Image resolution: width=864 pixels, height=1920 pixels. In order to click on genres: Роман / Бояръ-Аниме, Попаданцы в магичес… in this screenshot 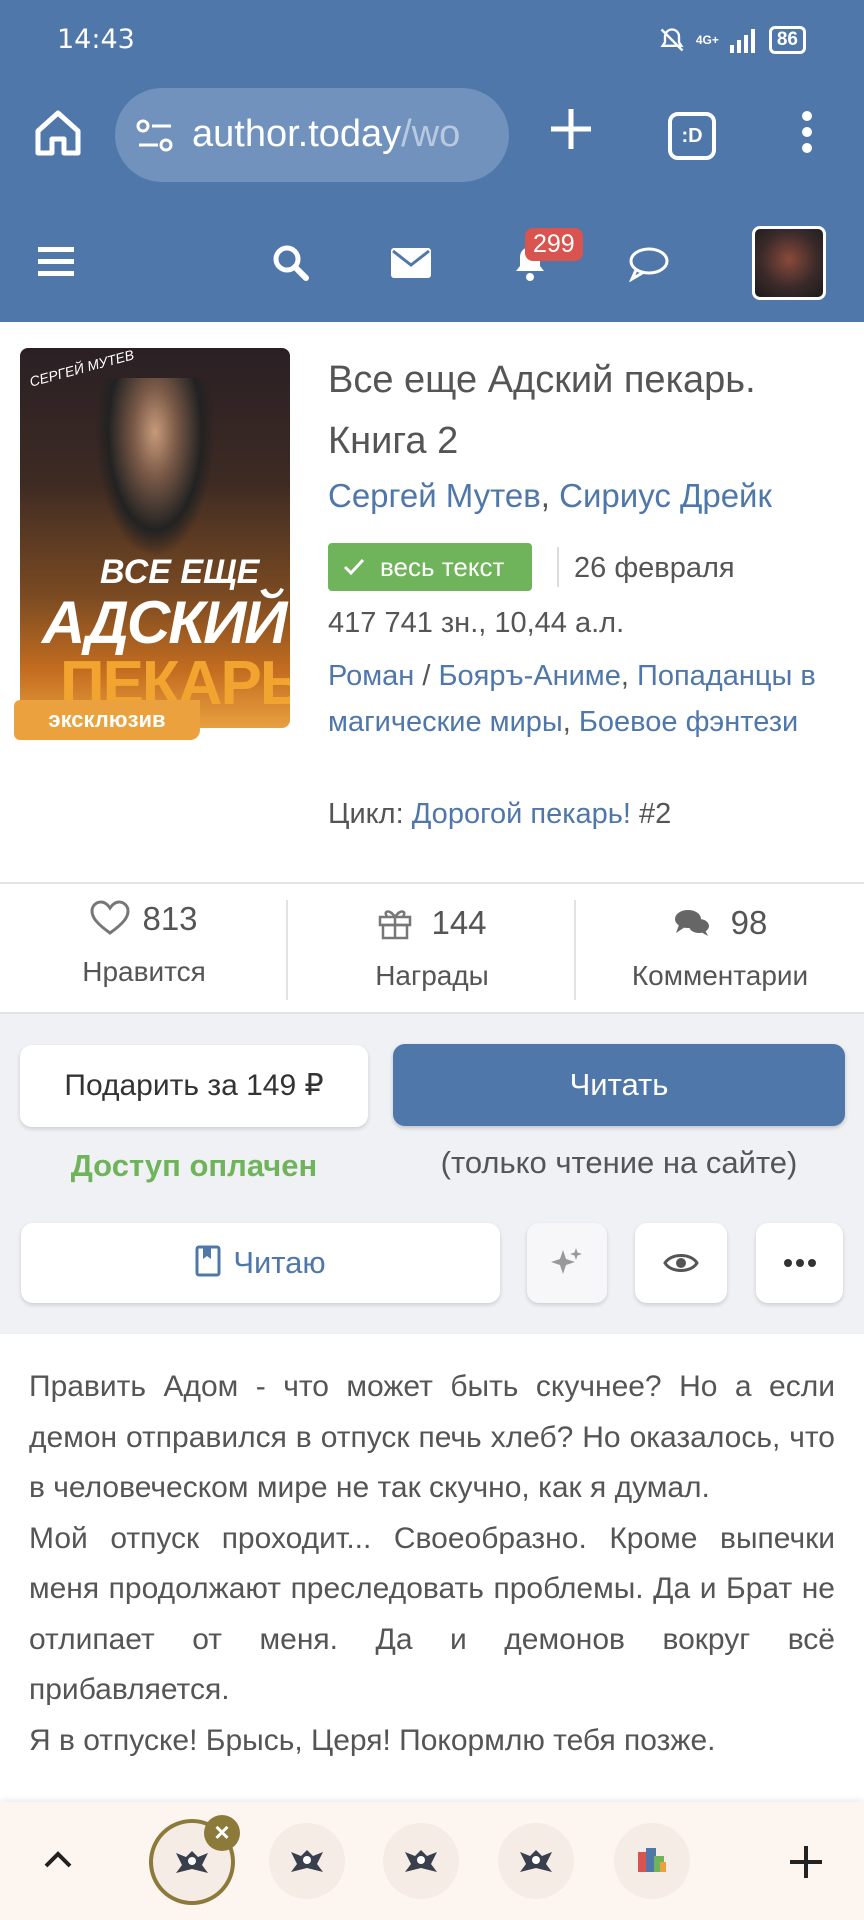, I will do `click(572, 699)`.